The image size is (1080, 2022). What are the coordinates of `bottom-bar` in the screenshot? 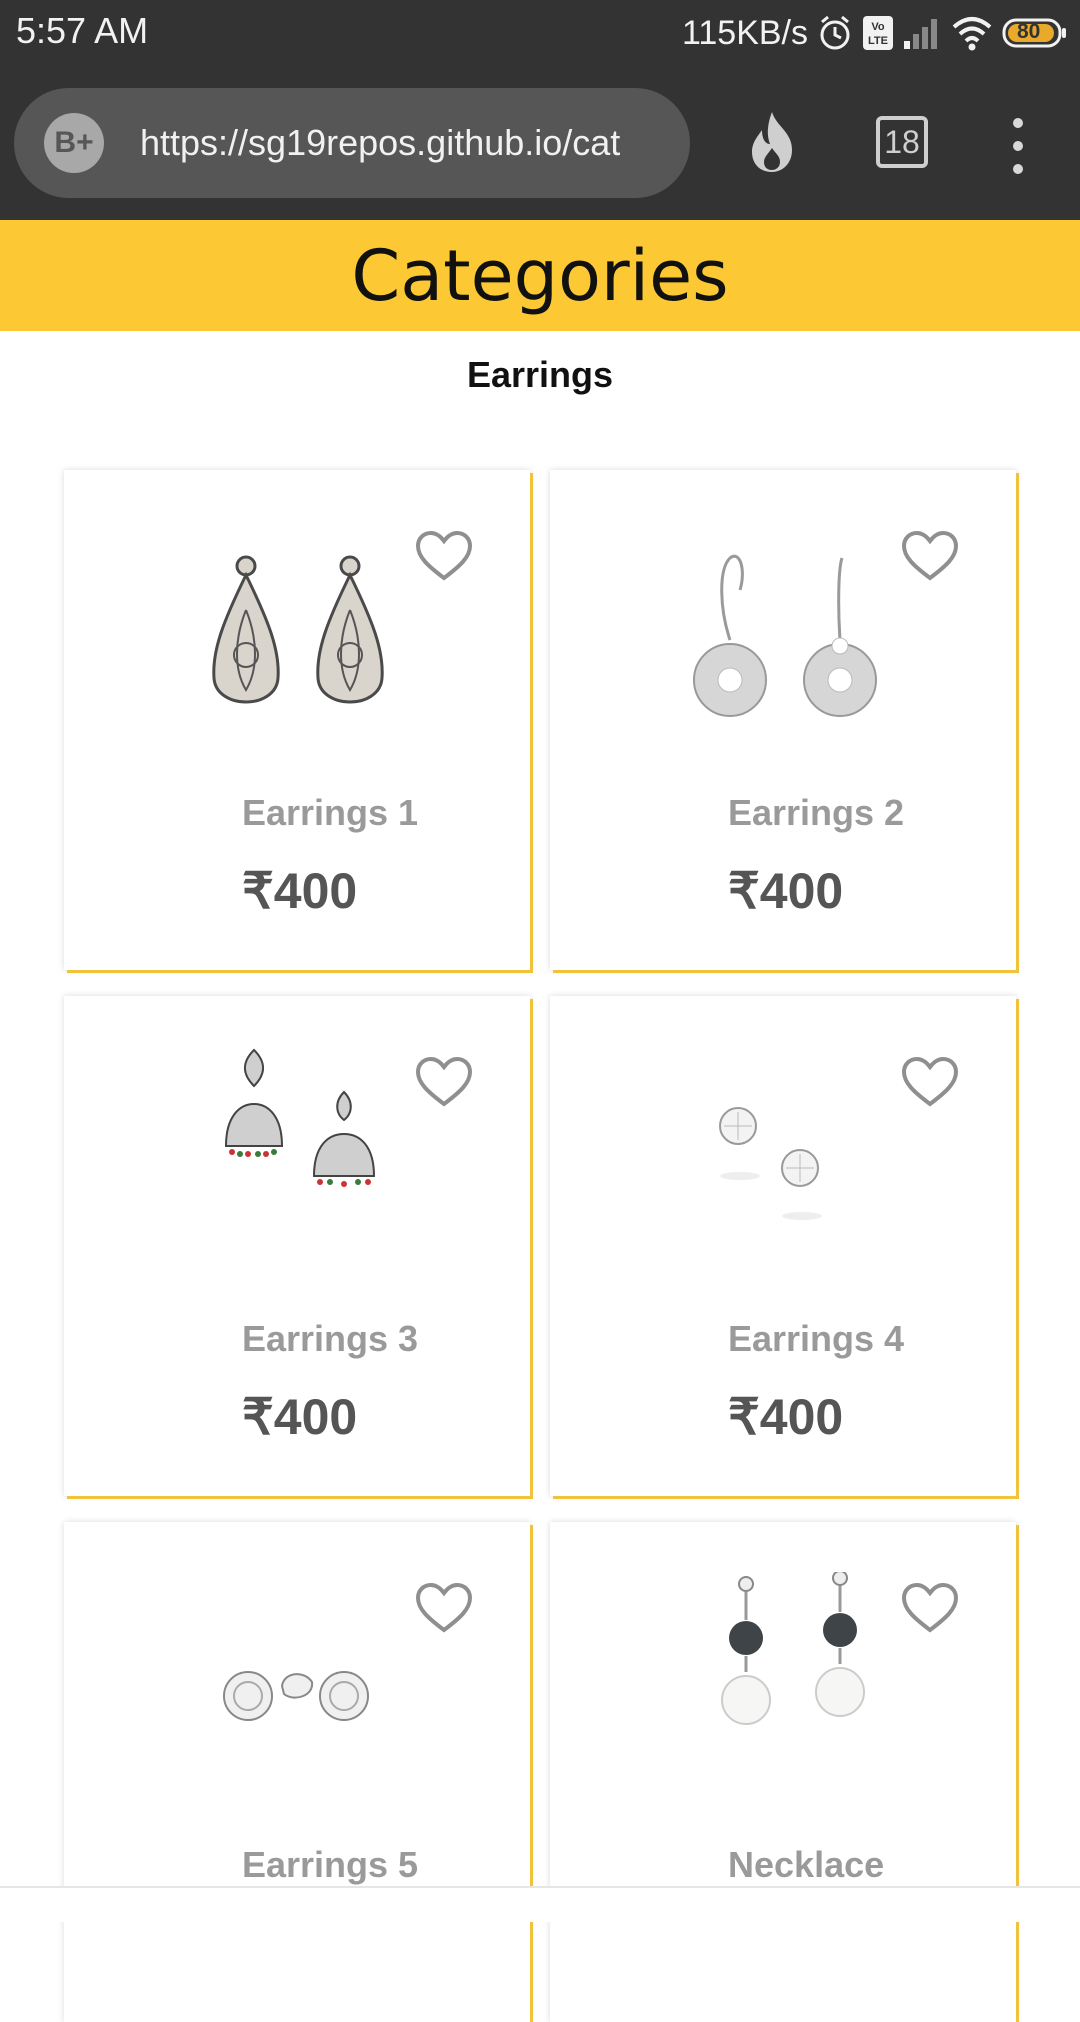 It's located at (540, 1904).